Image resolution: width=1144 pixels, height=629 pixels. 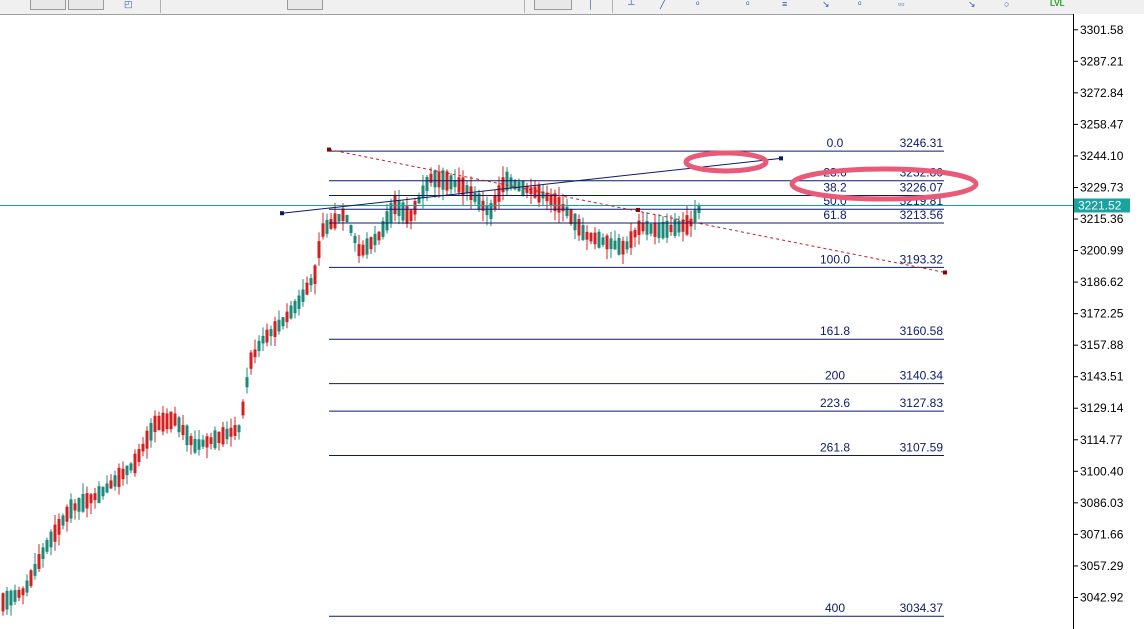 What do you see at coordinates (128, 4) in the screenshot?
I see `back-arrow-icon: ◰` at bounding box center [128, 4].